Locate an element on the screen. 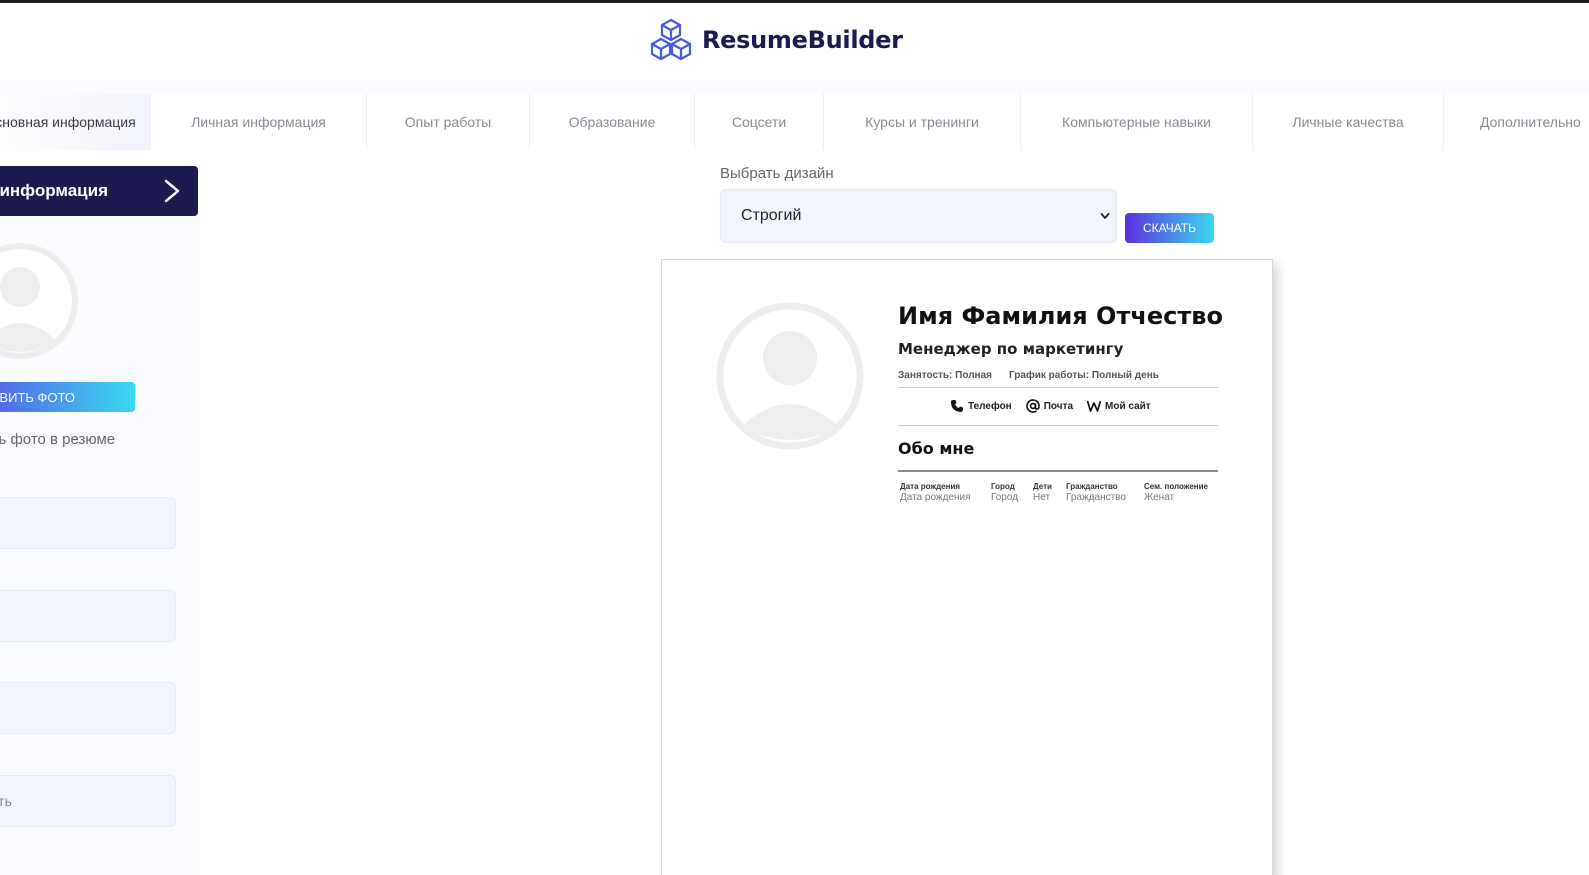 This screenshot has width=1589, height=875. contact-site: Мой сайт is located at coordinates (1119, 406).